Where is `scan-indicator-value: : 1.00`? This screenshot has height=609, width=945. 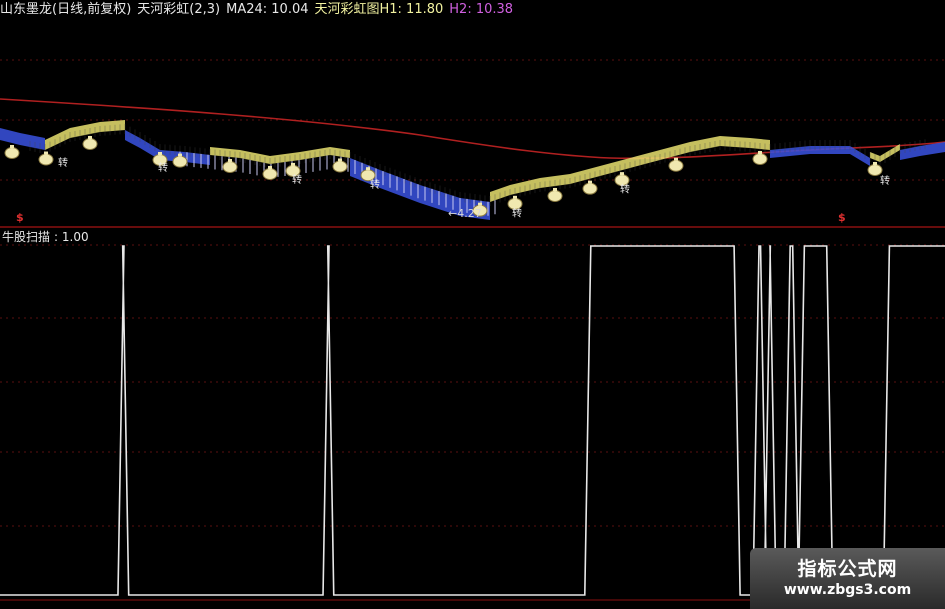
scan-indicator-value: : 1.00 is located at coordinates (71, 237).